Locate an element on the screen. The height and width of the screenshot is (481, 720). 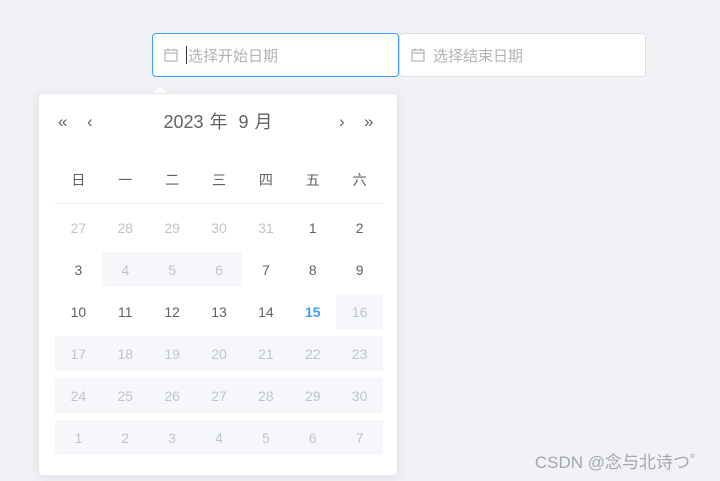
start-date-input: 选择开始日期 is located at coordinates (275, 55).